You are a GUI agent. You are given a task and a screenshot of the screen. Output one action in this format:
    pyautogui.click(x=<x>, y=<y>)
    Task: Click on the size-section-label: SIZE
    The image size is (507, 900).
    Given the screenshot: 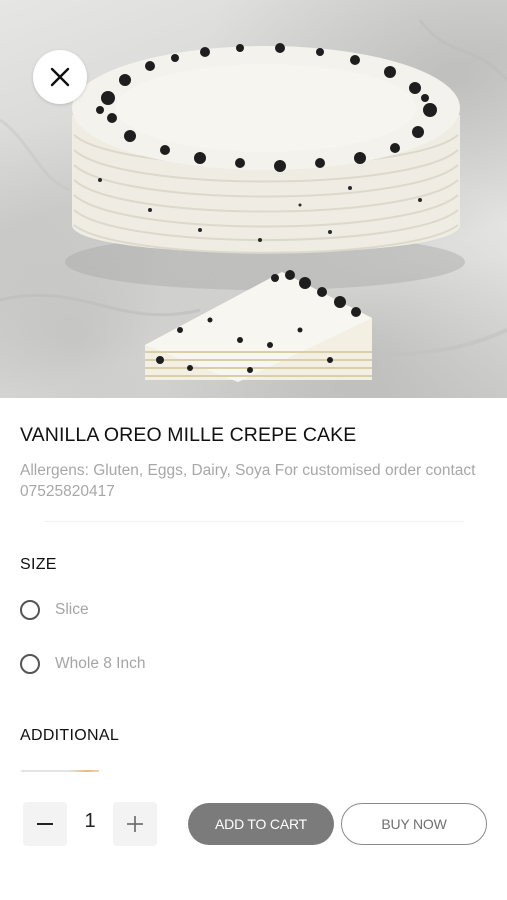 What is the action you would take?
    pyautogui.click(x=38, y=564)
    